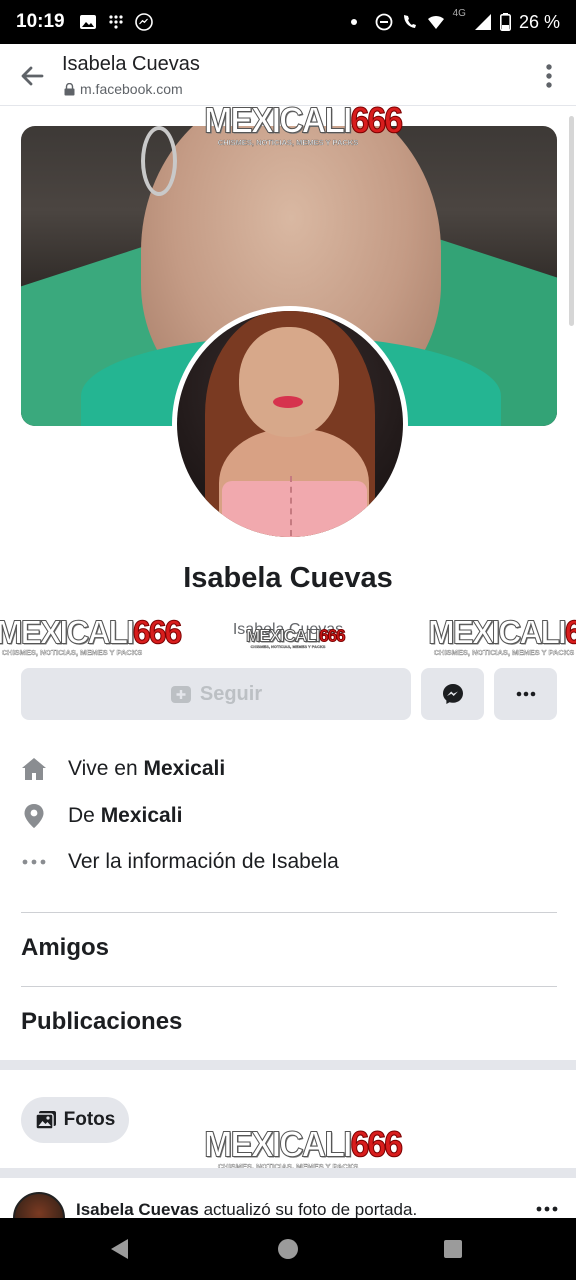 The height and width of the screenshot is (1280, 576). Describe the element at coordinates (137, 1209) in the screenshot. I see `post-author: Isabela Cuevas` at that location.